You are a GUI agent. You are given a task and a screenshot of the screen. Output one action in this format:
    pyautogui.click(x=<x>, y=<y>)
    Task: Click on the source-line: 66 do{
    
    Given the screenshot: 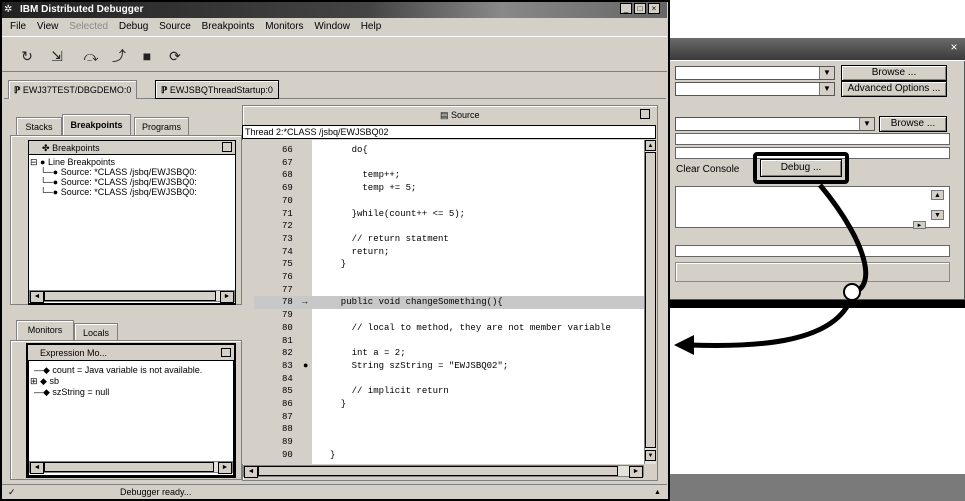 What is the action you would take?
    pyautogui.click(x=454, y=150)
    